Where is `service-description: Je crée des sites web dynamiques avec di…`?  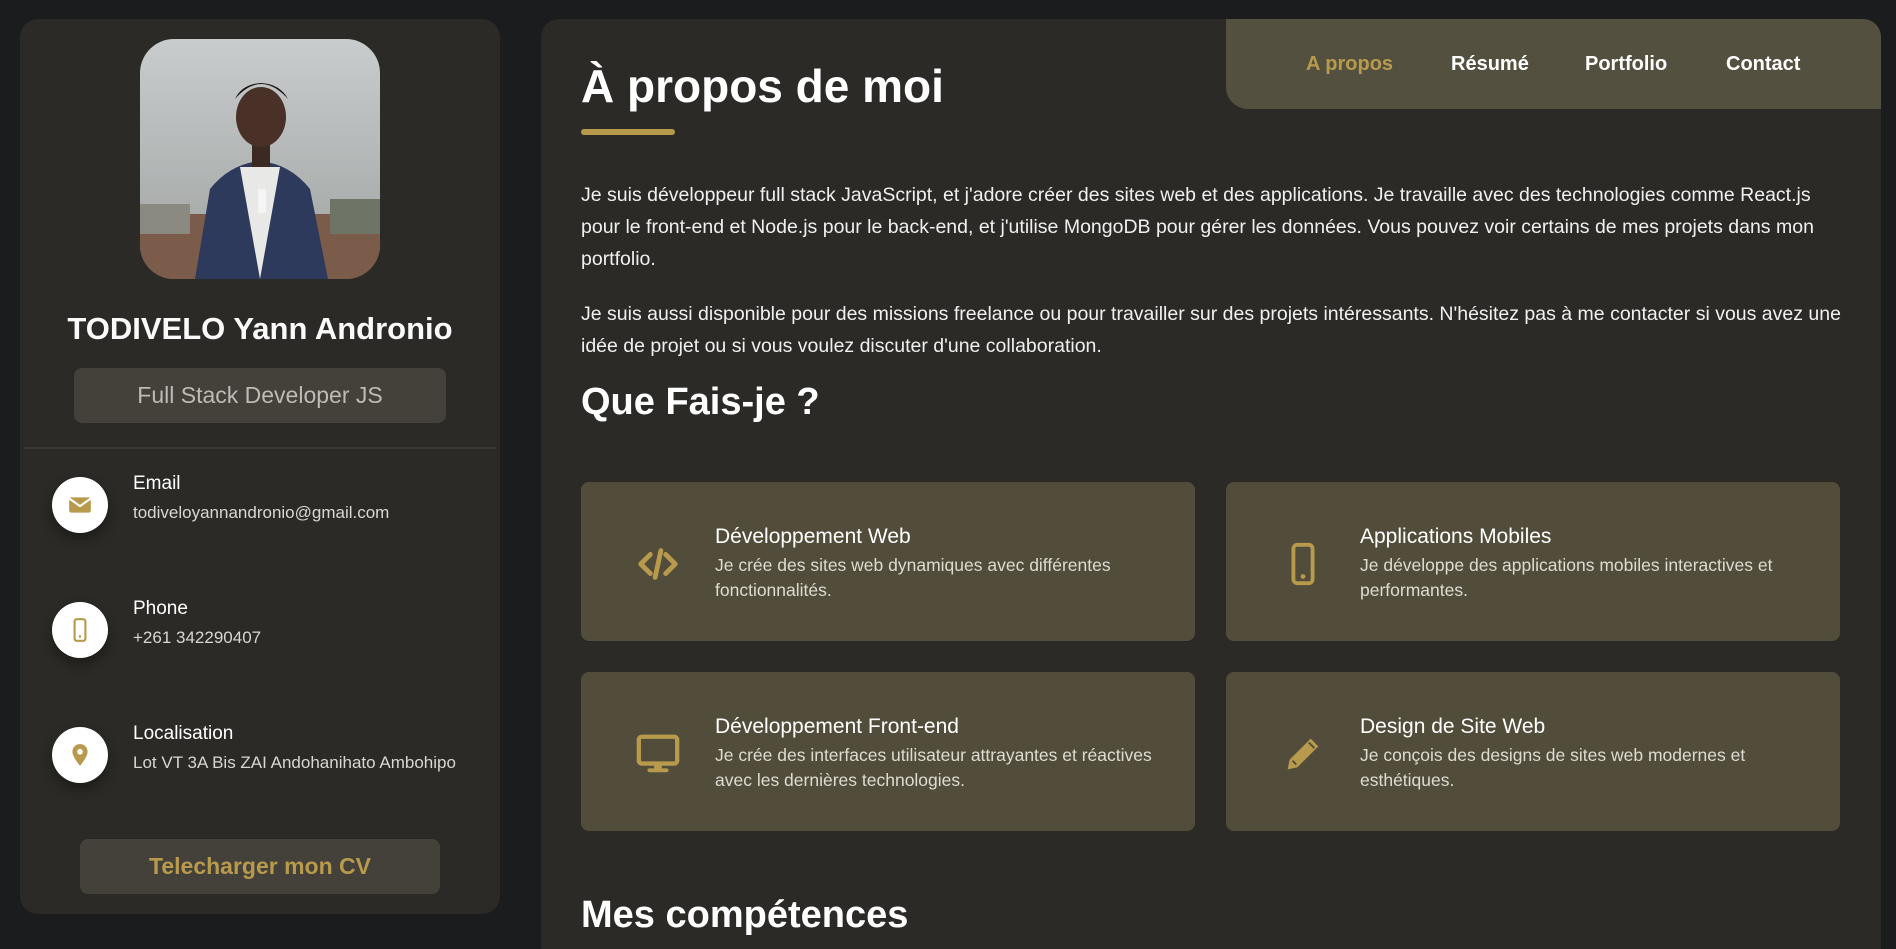 service-description: Je crée des sites web dynamiques avec di… is located at coordinates (913, 577).